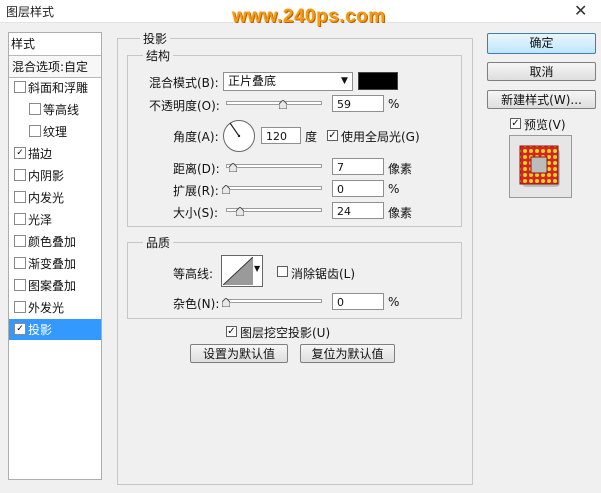 Image resolution: width=601 pixels, height=493 pixels. I want to click on knockout-label: 图层挖空投影(U), so click(285, 332).